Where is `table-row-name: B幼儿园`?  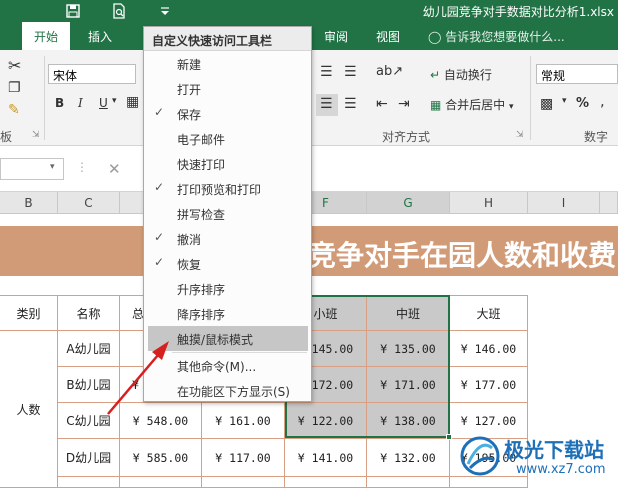
table-row-name: B幼儿园 is located at coordinates (89, 385).